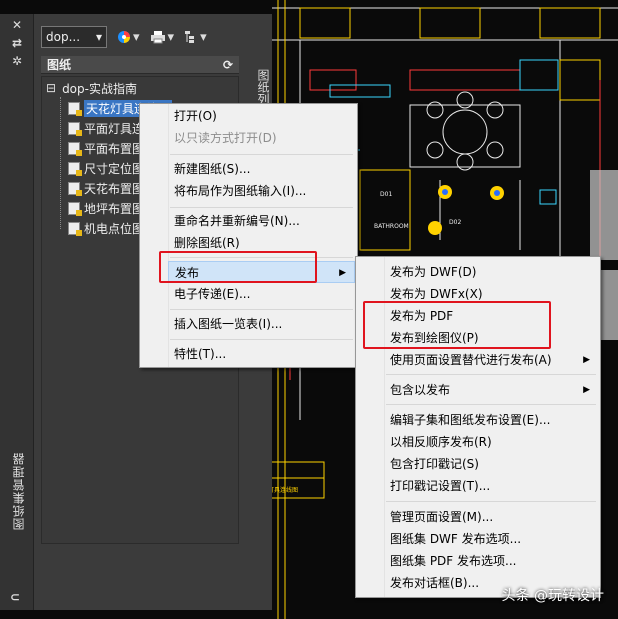  Describe the element at coordinates (162, 37) in the screenshot. I see `printer-icon: ▾` at that location.